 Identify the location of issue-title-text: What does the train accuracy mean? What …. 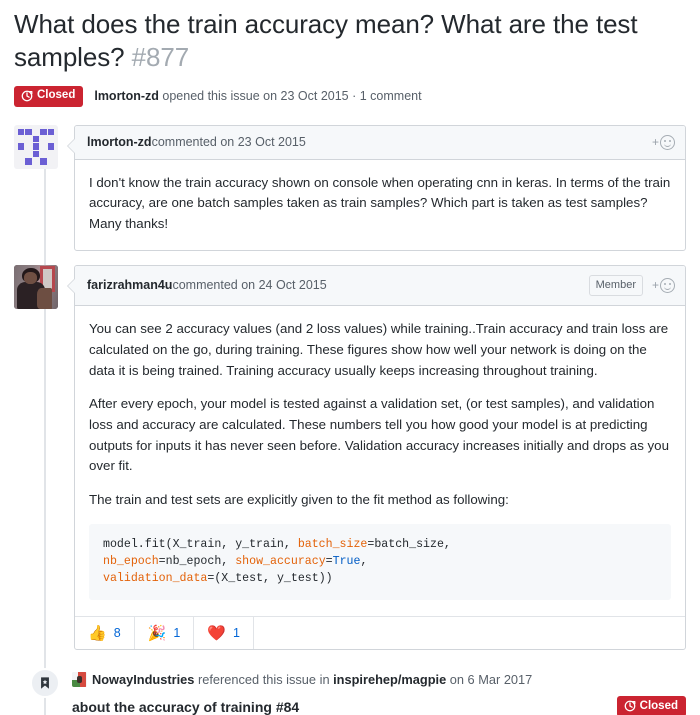
(326, 41).